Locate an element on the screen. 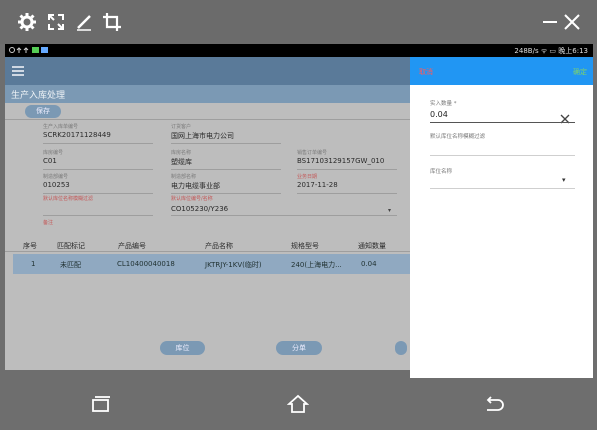 The height and width of the screenshot is (430, 597). warehouse-name-label: 库房名称 is located at coordinates (181, 153).